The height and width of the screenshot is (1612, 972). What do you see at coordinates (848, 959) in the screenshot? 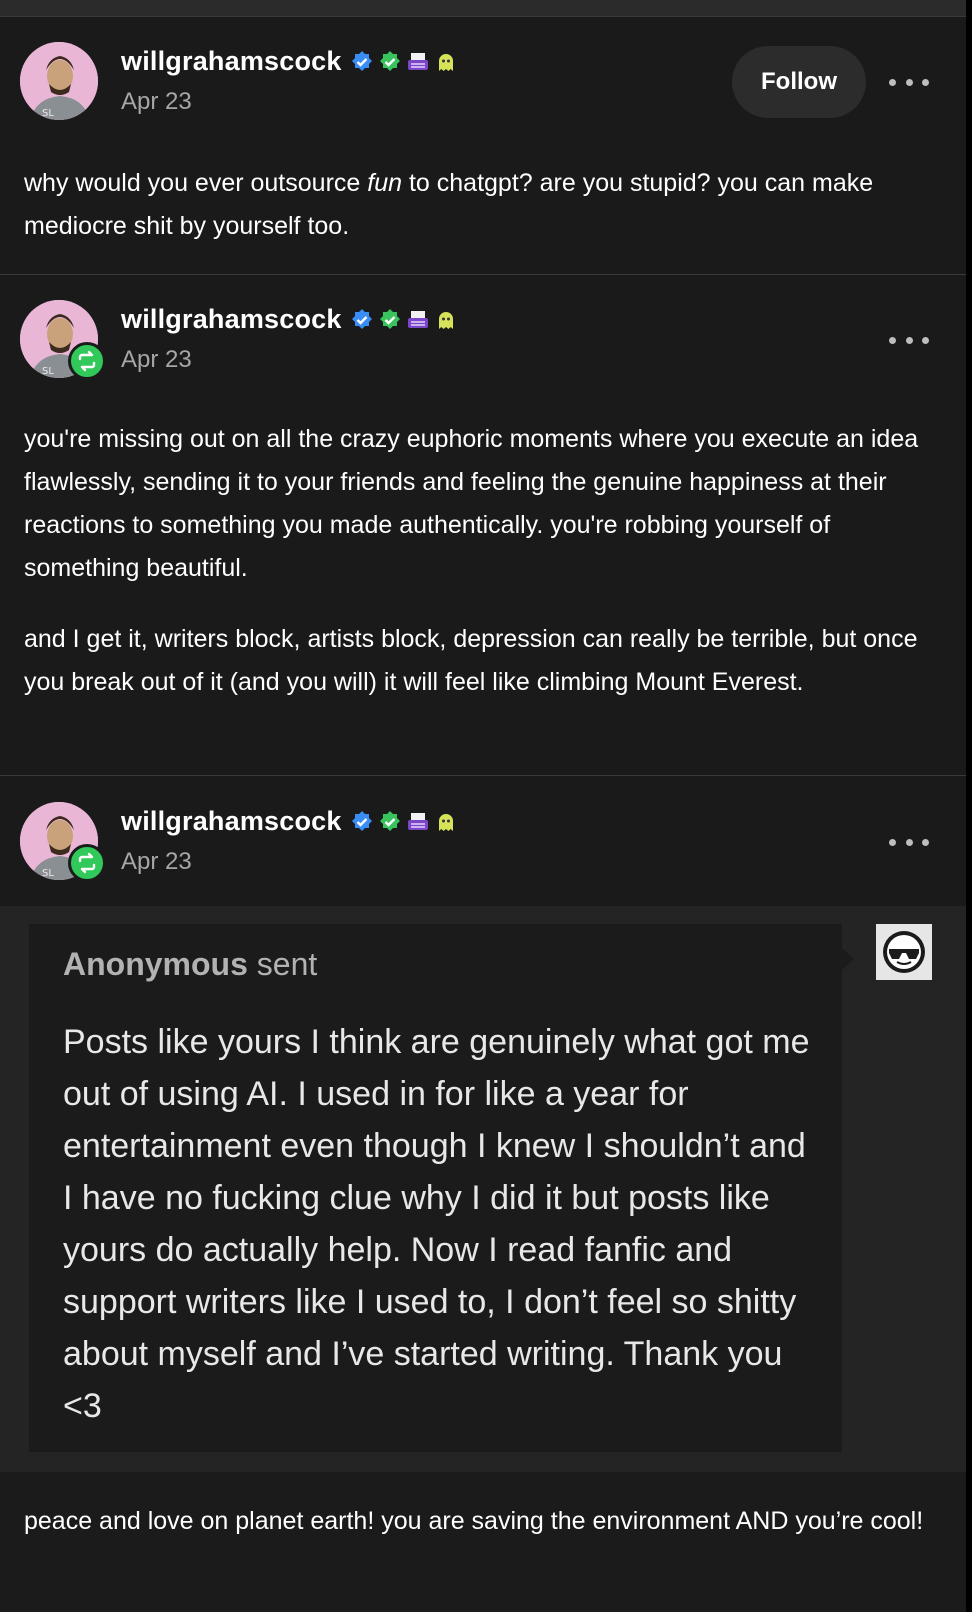
I see `ask-bubble-tail` at bounding box center [848, 959].